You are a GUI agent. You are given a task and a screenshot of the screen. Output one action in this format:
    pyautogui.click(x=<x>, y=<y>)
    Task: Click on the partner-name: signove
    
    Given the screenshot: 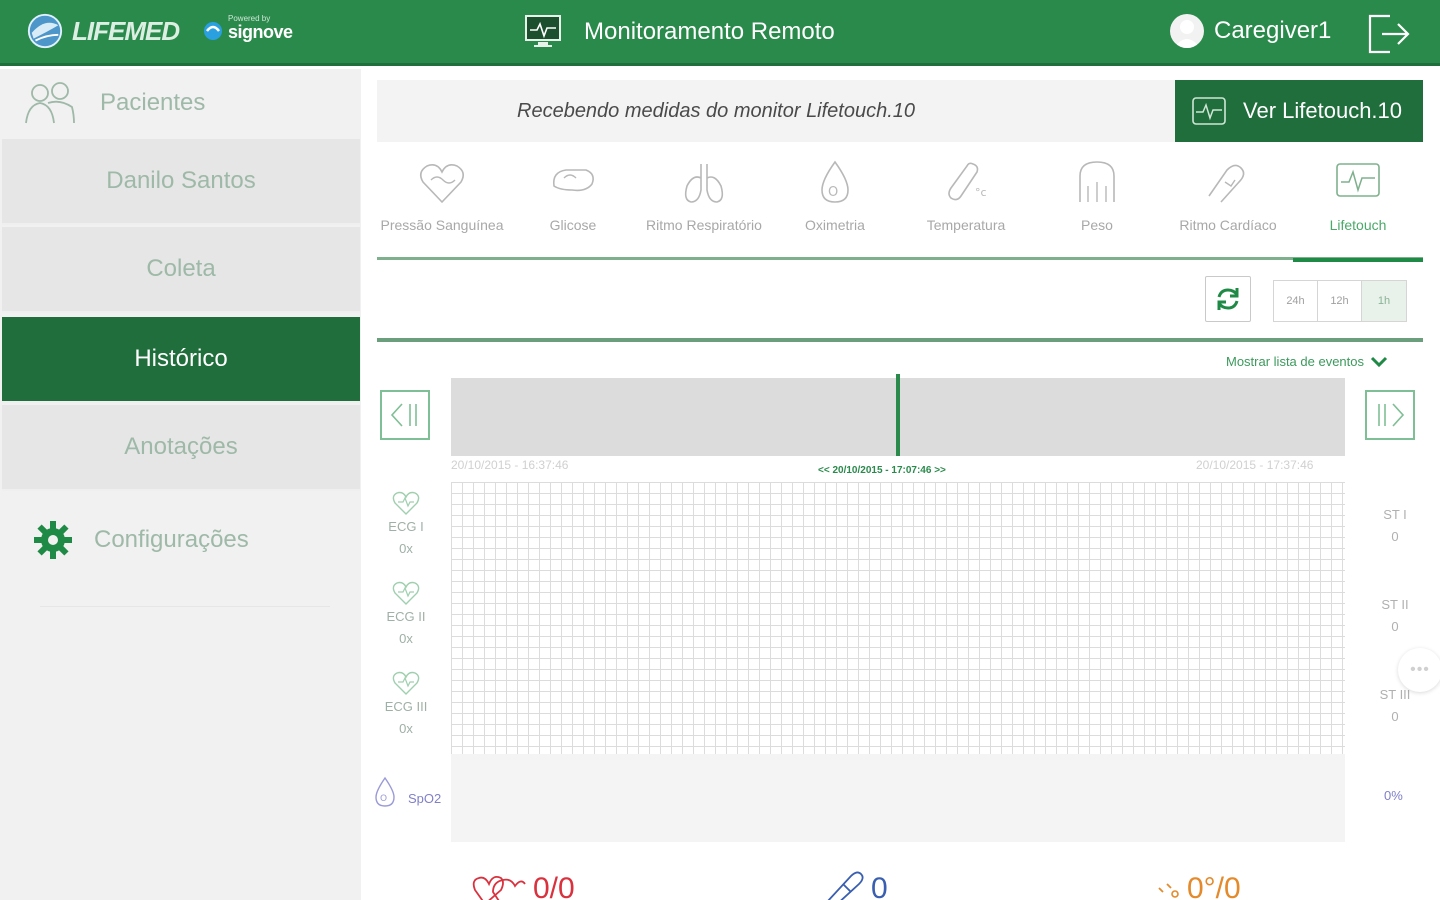 What is the action you would take?
    pyautogui.click(x=260, y=32)
    